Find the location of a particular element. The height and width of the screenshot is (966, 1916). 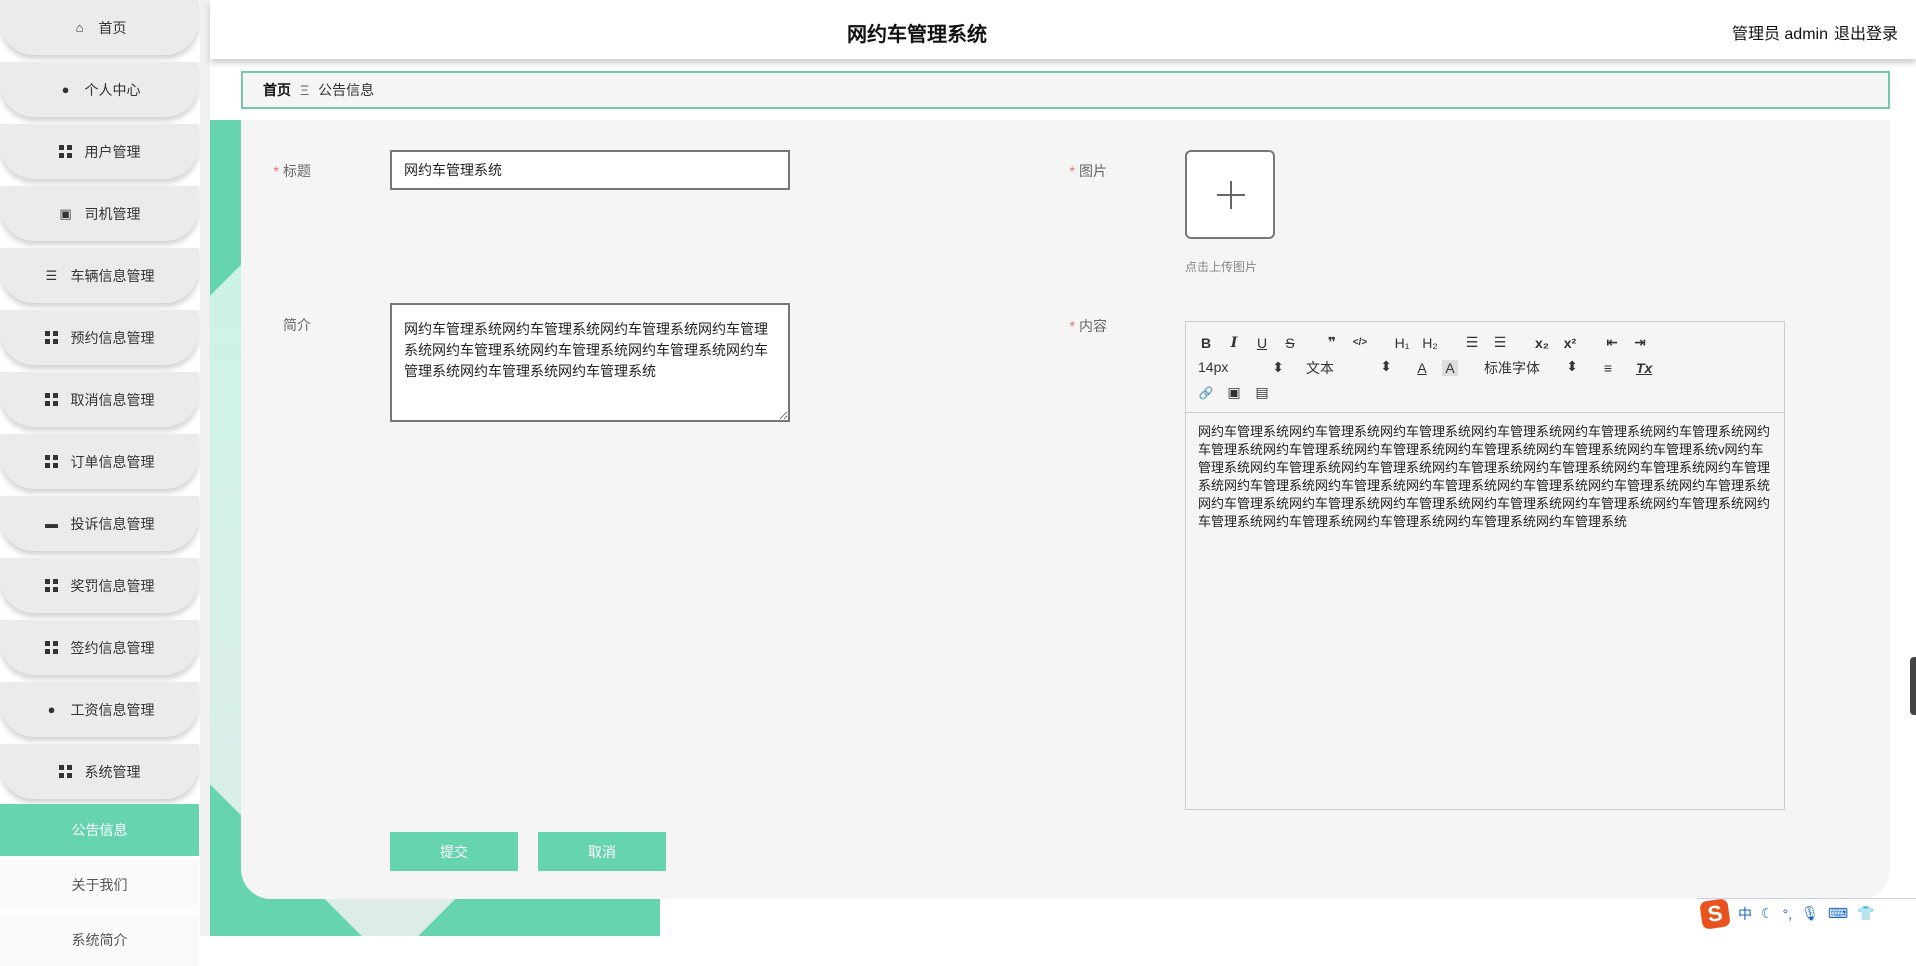

background-color-button: A is located at coordinates (1450, 367).